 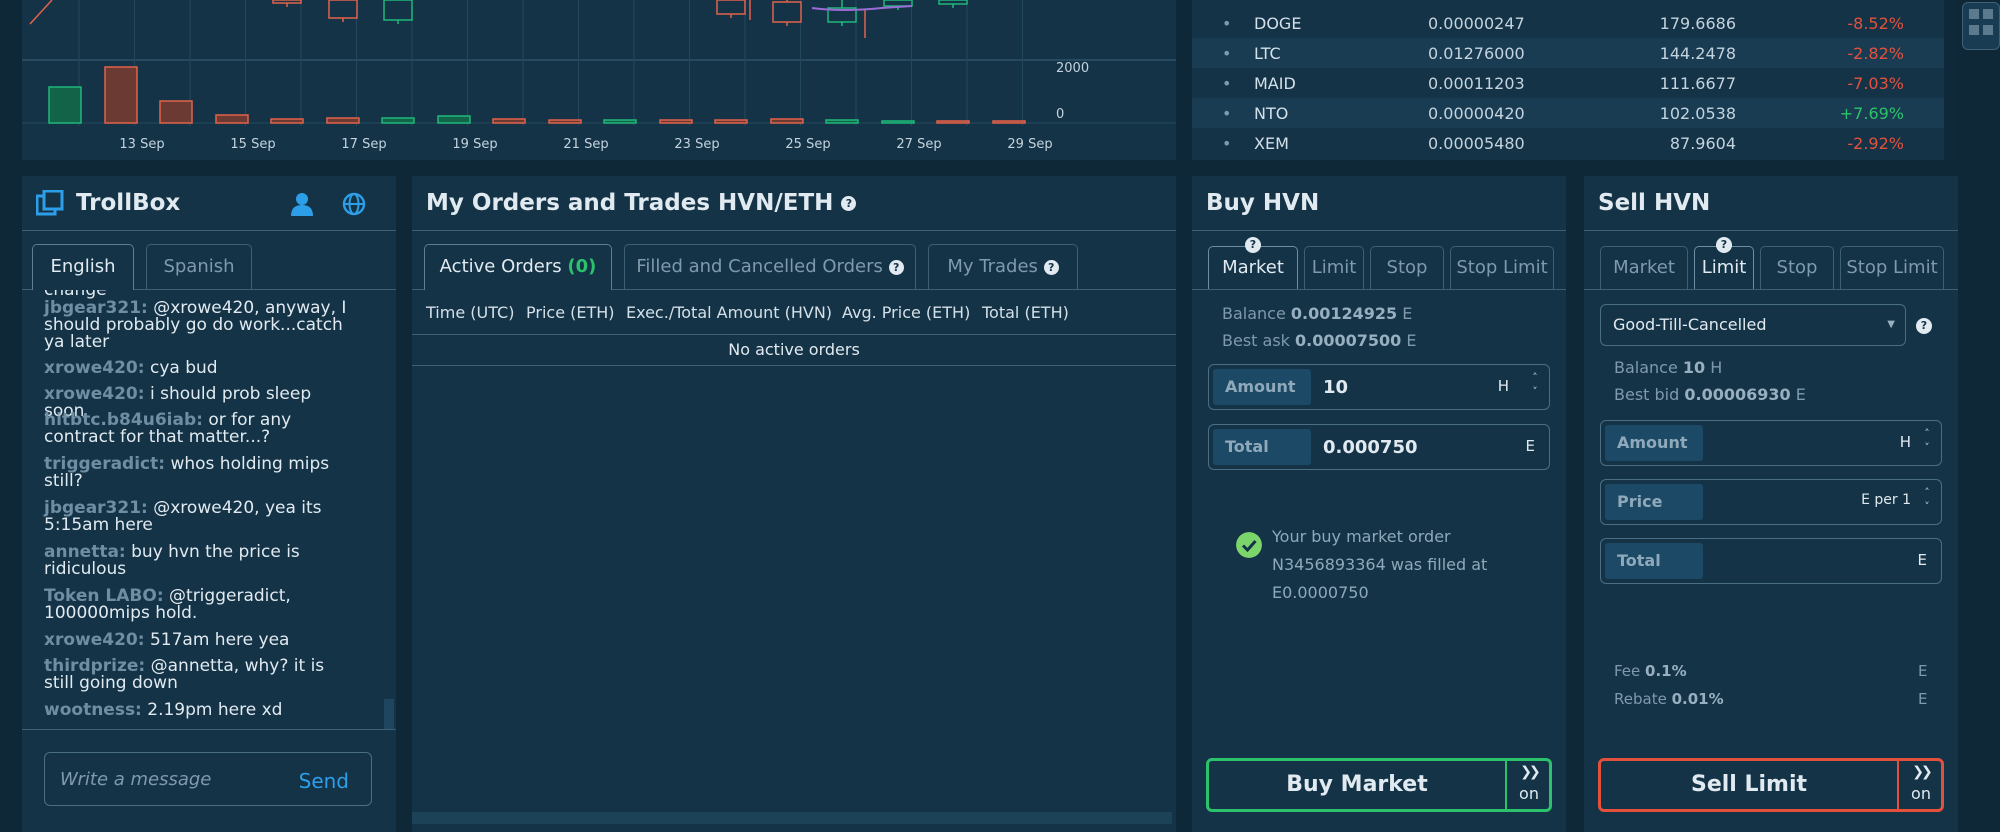 I want to click on column-header-total: Total (ETH), so click(x=1025, y=312).